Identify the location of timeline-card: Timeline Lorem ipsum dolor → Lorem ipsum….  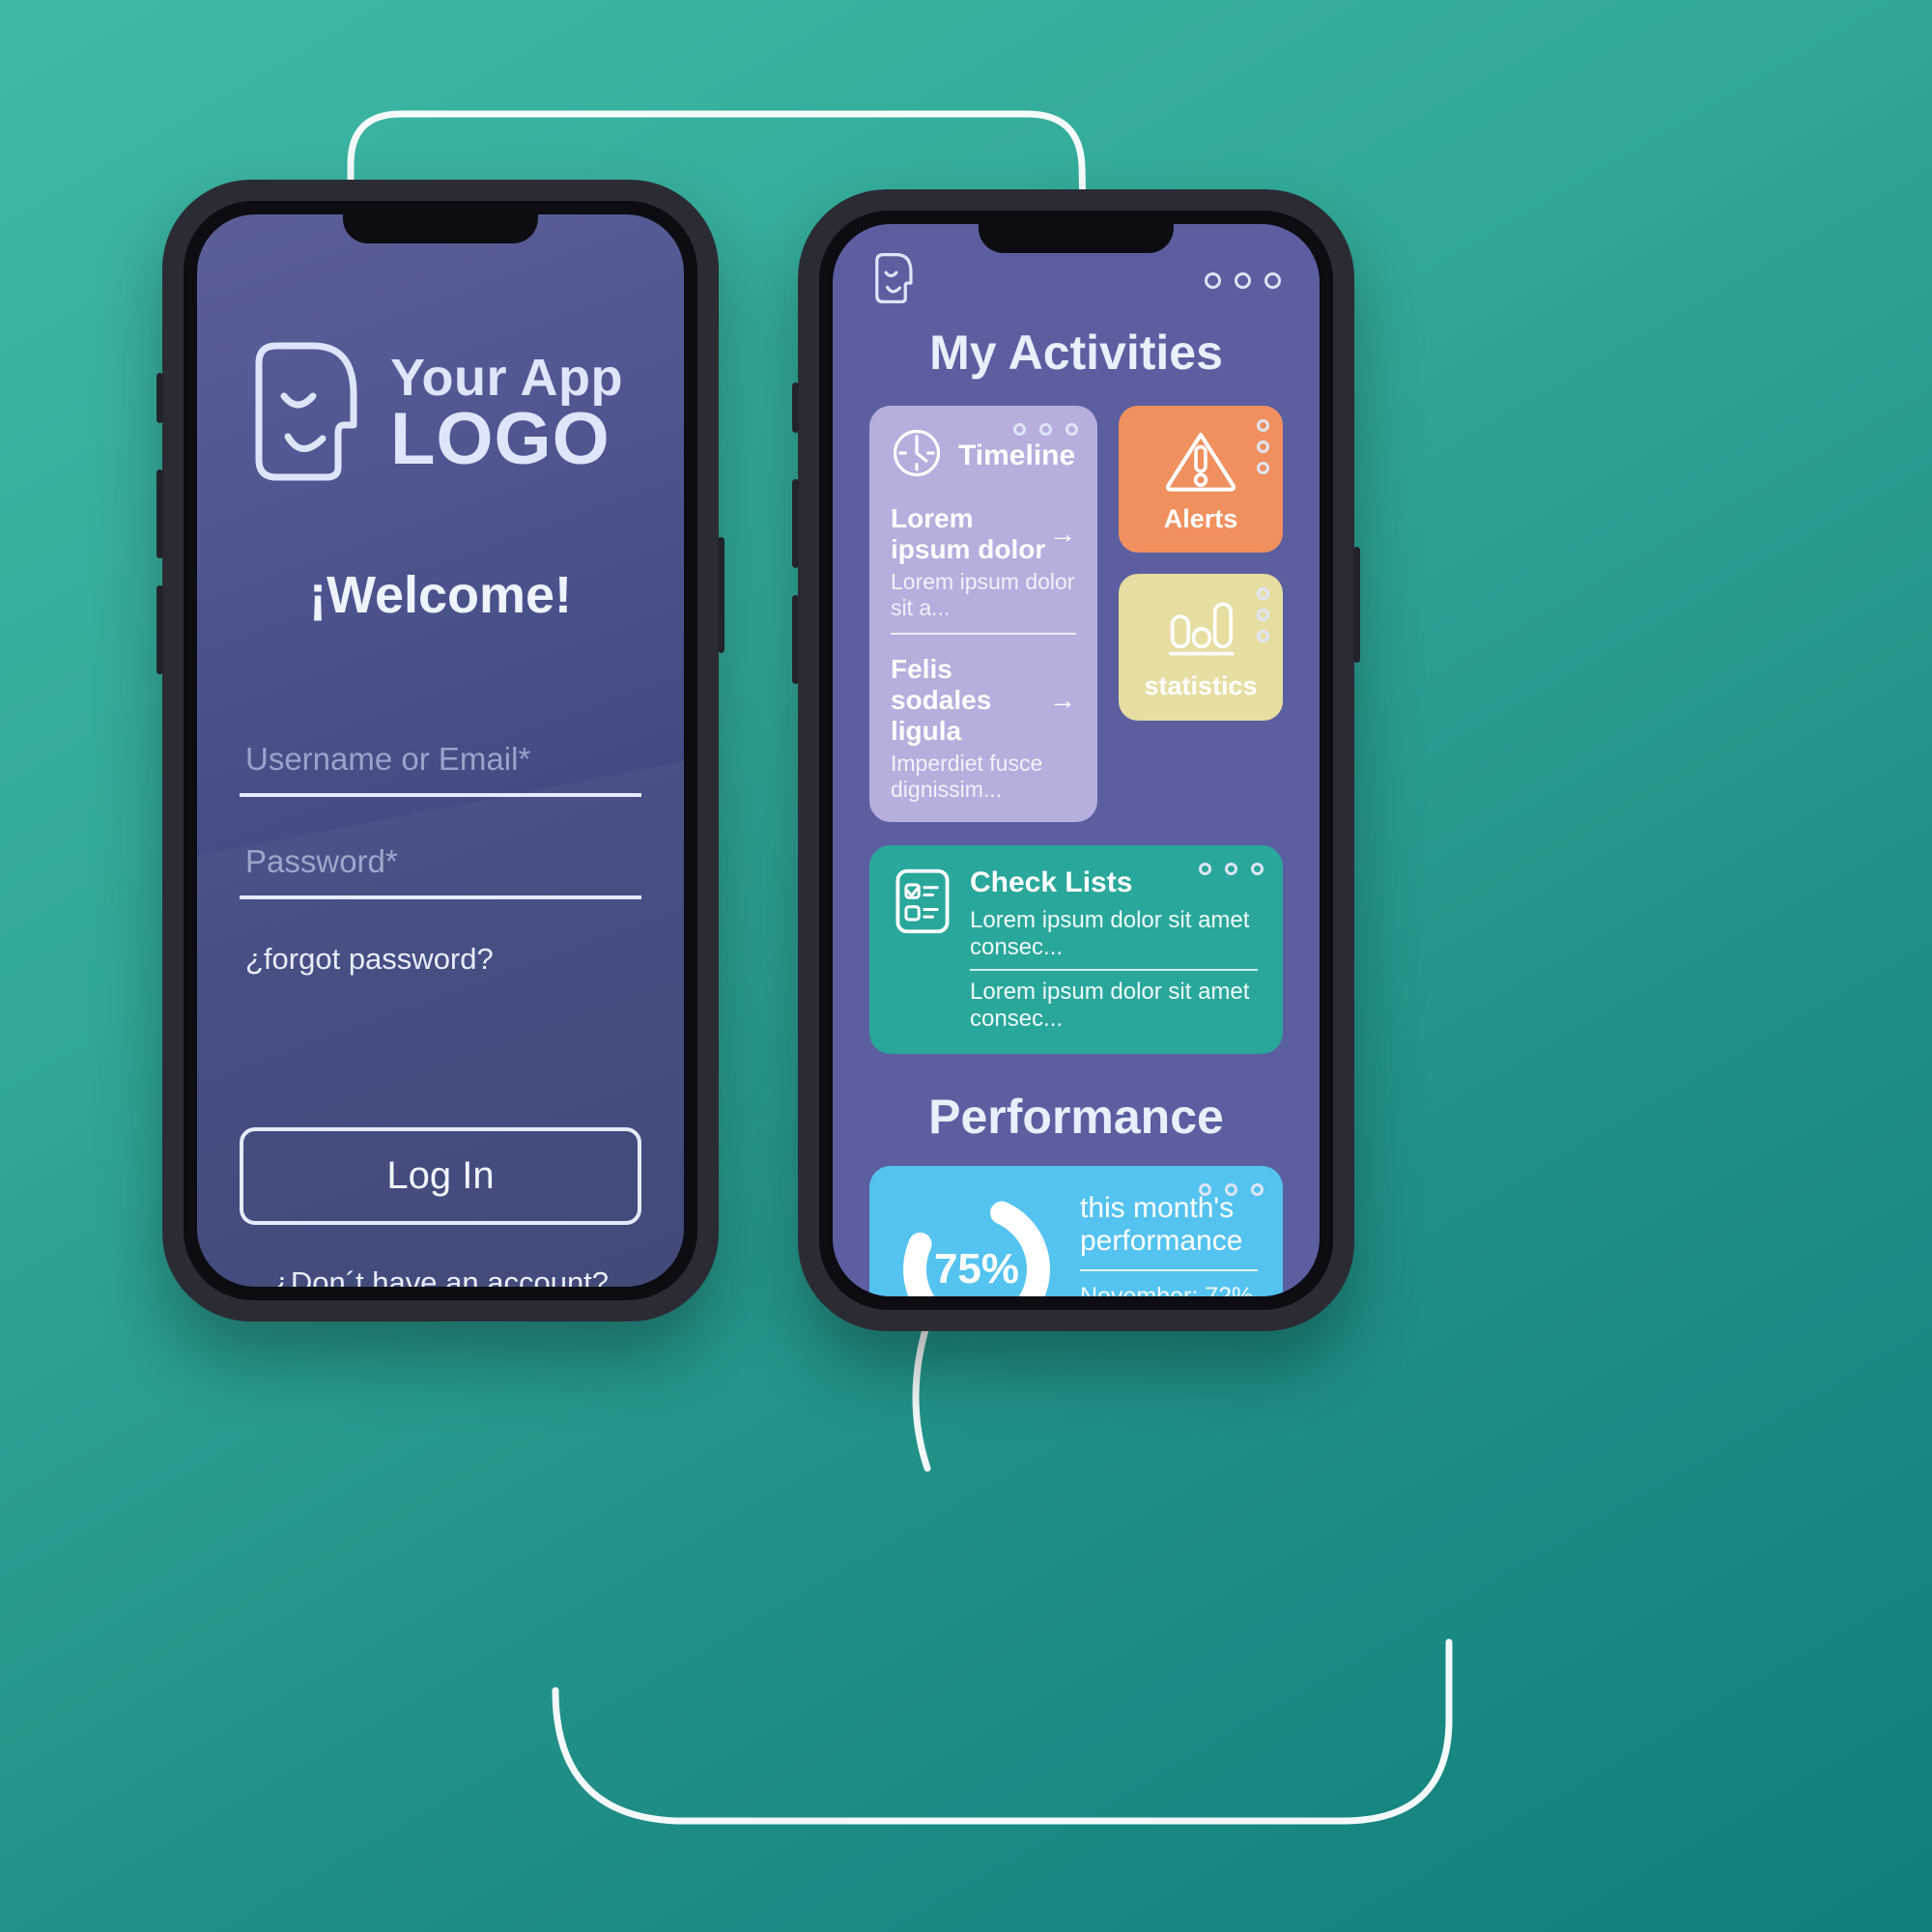
(983, 614).